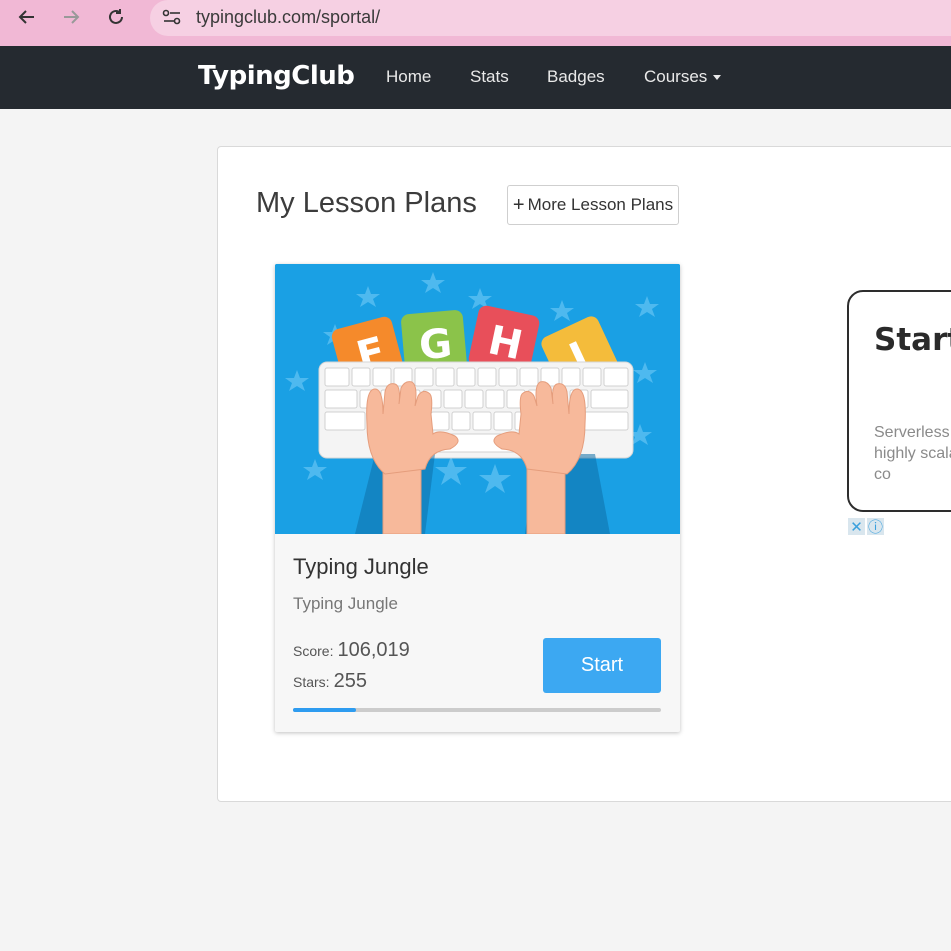 This screenshot has width=951, height=951. What do you see at coordinates (116, 17) in the screenshot?
I see `reload-icon` at bounding box center [116, 17].